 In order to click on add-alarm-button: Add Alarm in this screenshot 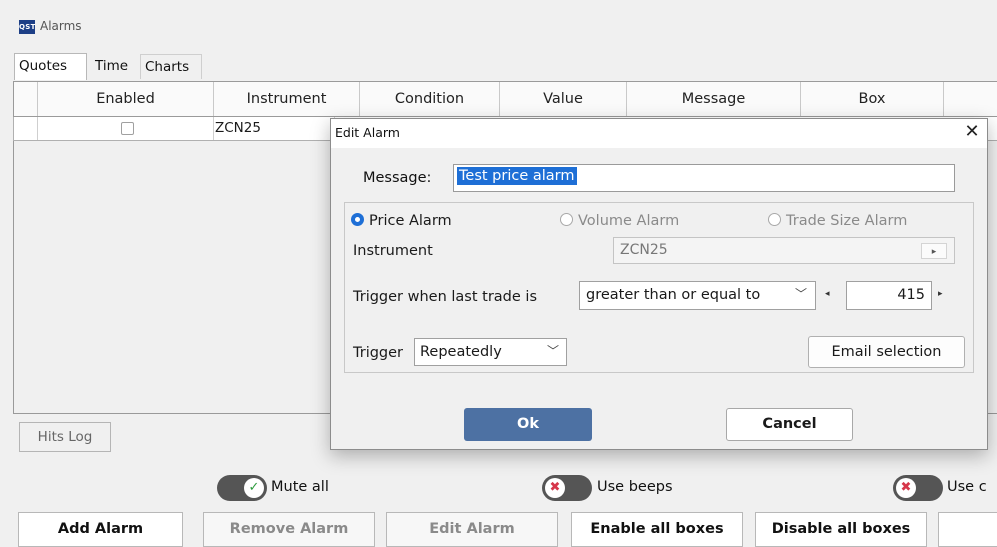, I will do `click(100, 529)`.